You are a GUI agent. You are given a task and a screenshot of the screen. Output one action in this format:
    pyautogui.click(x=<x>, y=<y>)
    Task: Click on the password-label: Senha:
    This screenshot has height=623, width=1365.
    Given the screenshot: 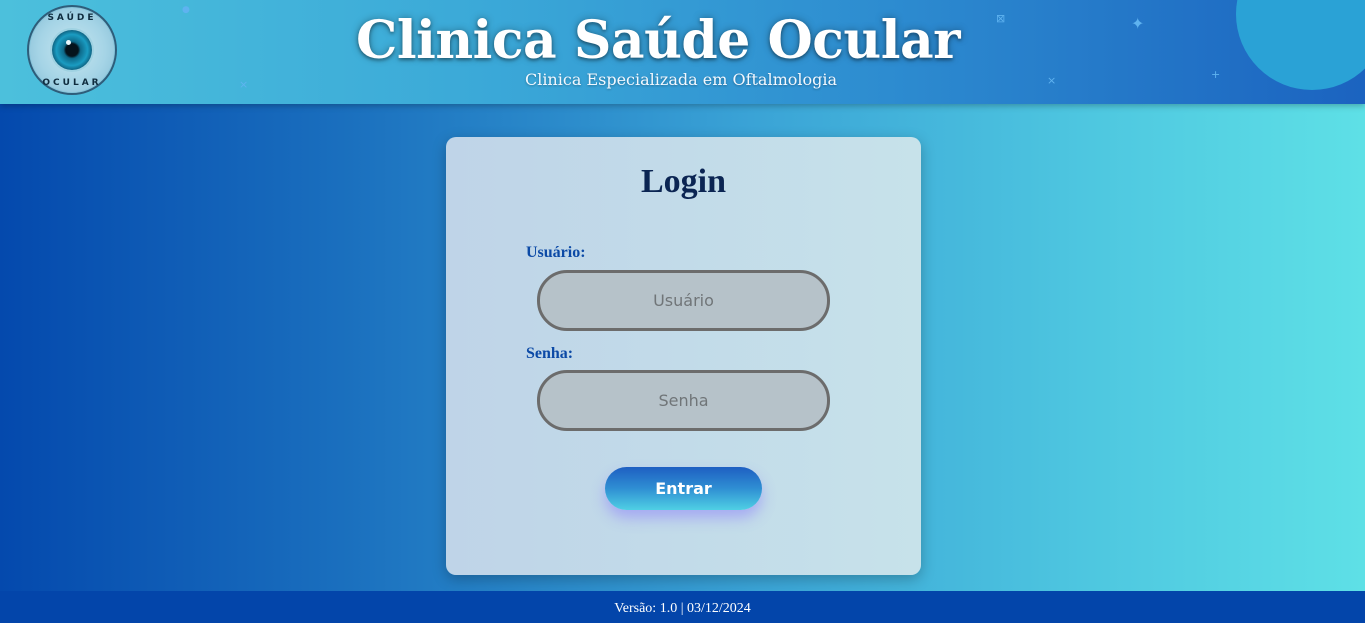 What is the action you would take?
    pyautogui.click(x=550, y=353)
    